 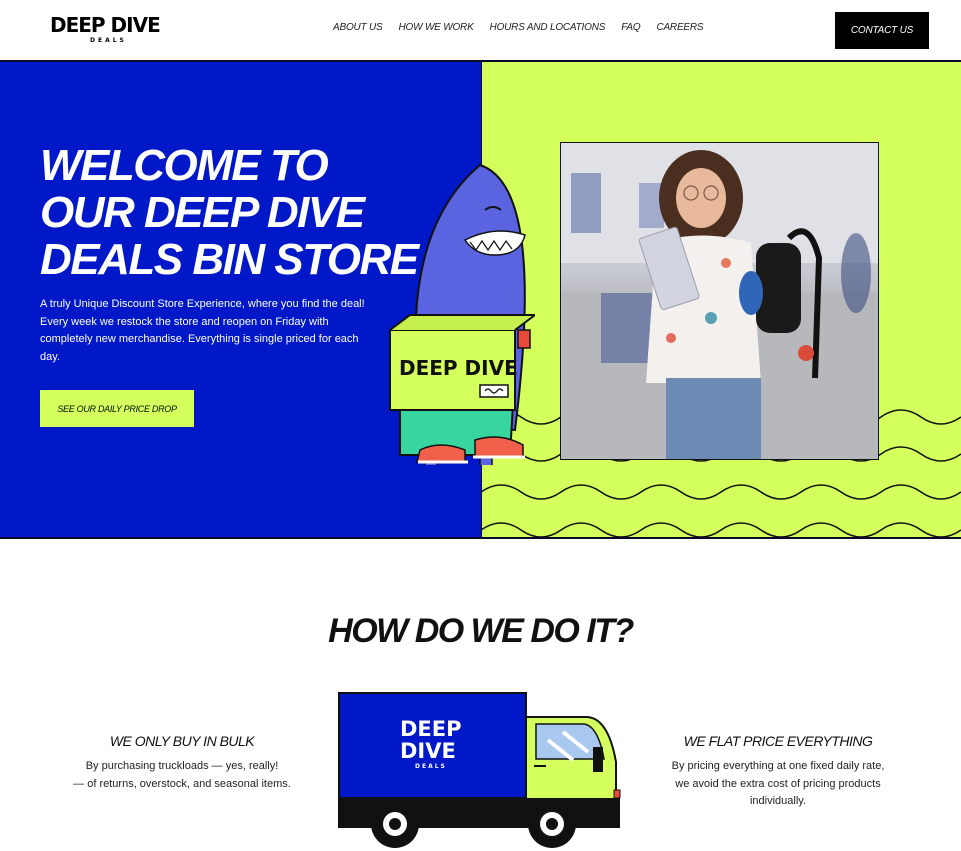 What do you see at coordinates (436, 27) in the screenshot?
I see `nav-how-we-work: HOW WE WORK` at bounding box center [436, 27].